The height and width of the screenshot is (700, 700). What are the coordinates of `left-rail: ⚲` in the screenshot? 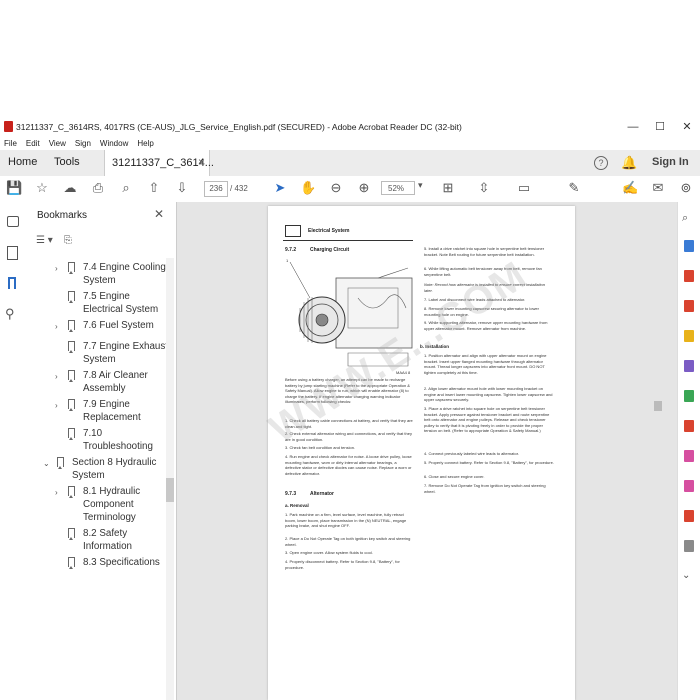 It's located at (13, 451).